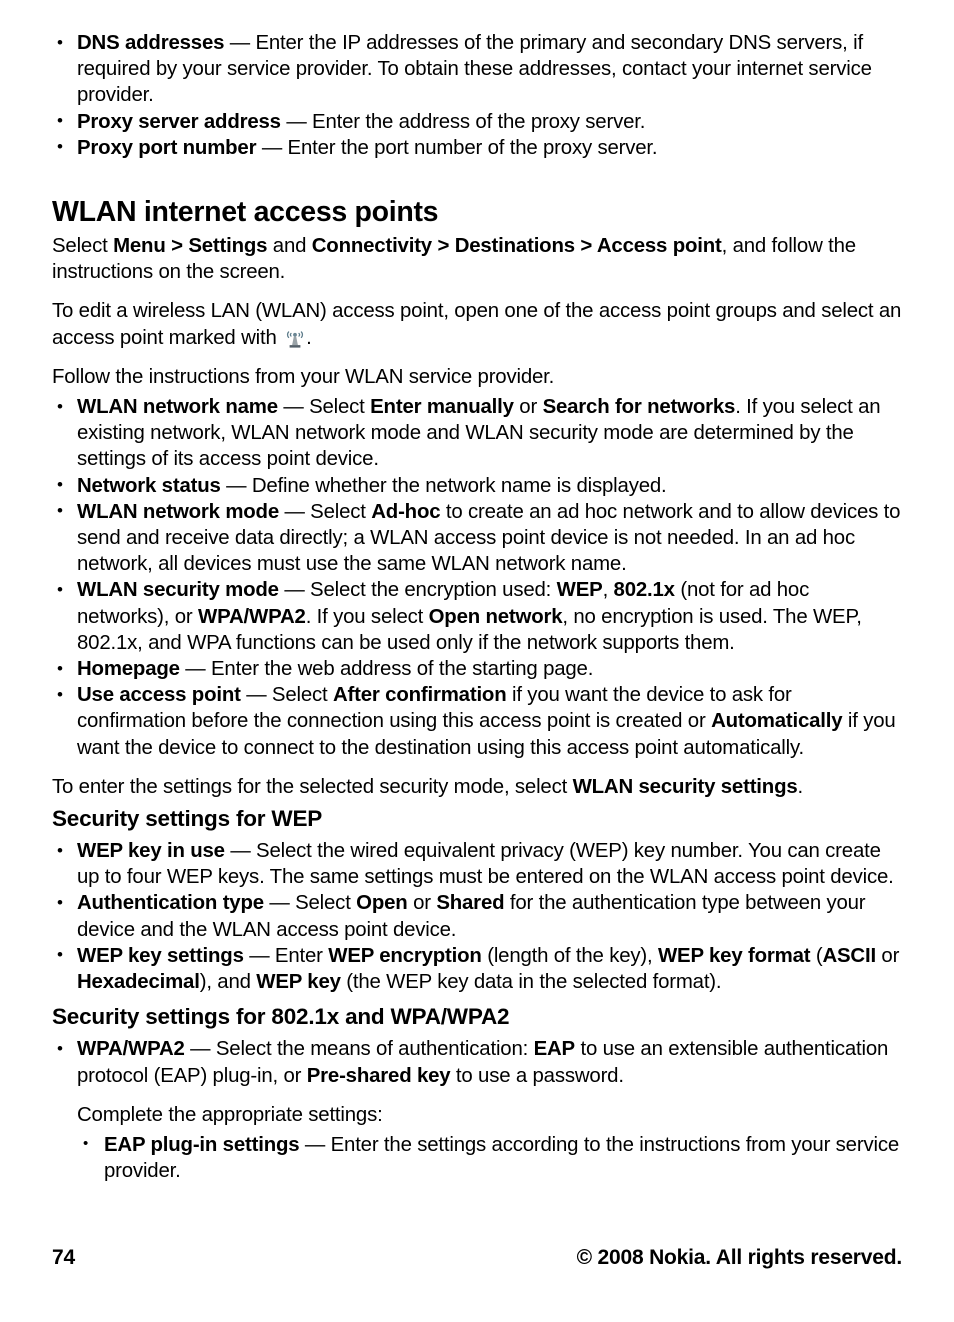 The width and height of the screenshot is (954, 1322). What do you see at coordinates (579, 590) in the screenshot?
I see `option-wep: WEP` at bounding box center [579, 590].